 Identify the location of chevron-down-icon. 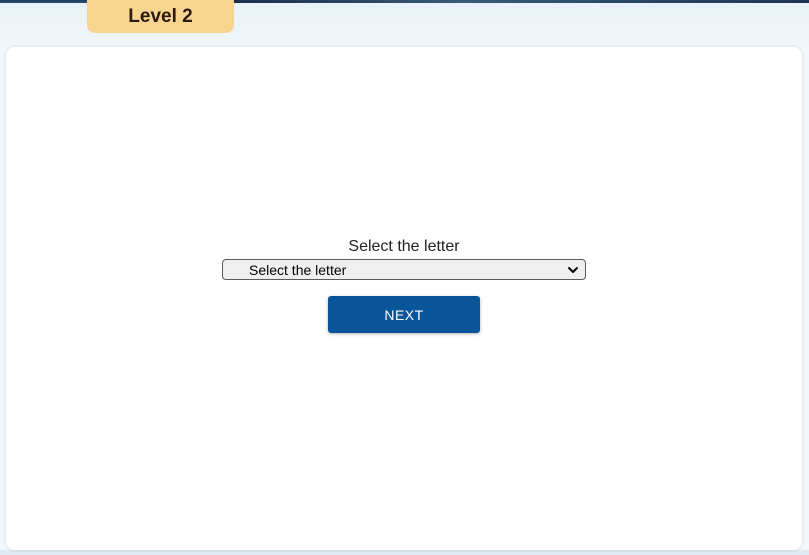
(573, 269).